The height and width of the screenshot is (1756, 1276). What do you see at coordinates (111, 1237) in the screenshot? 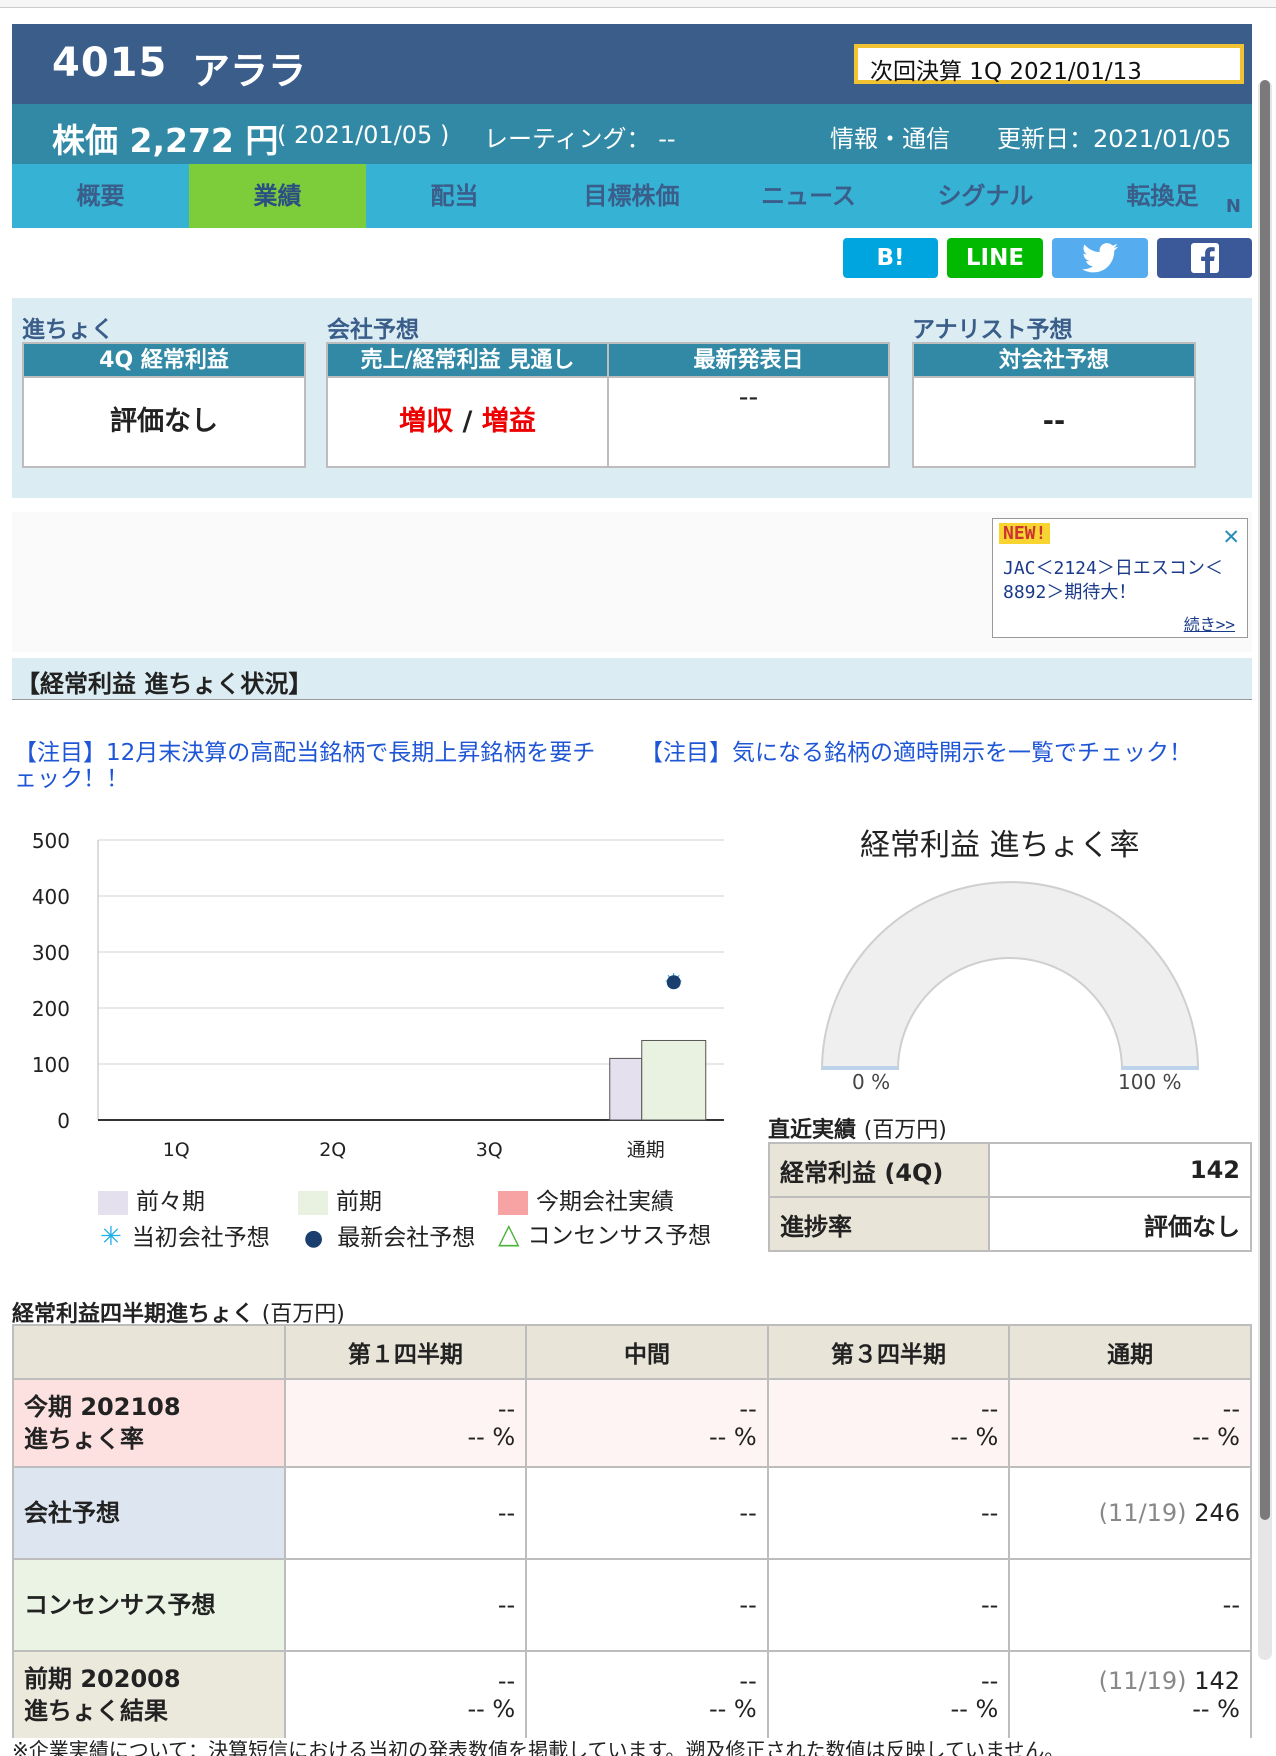
I see `asterisk-icon: ✳` at bounding box center [111, 1237].